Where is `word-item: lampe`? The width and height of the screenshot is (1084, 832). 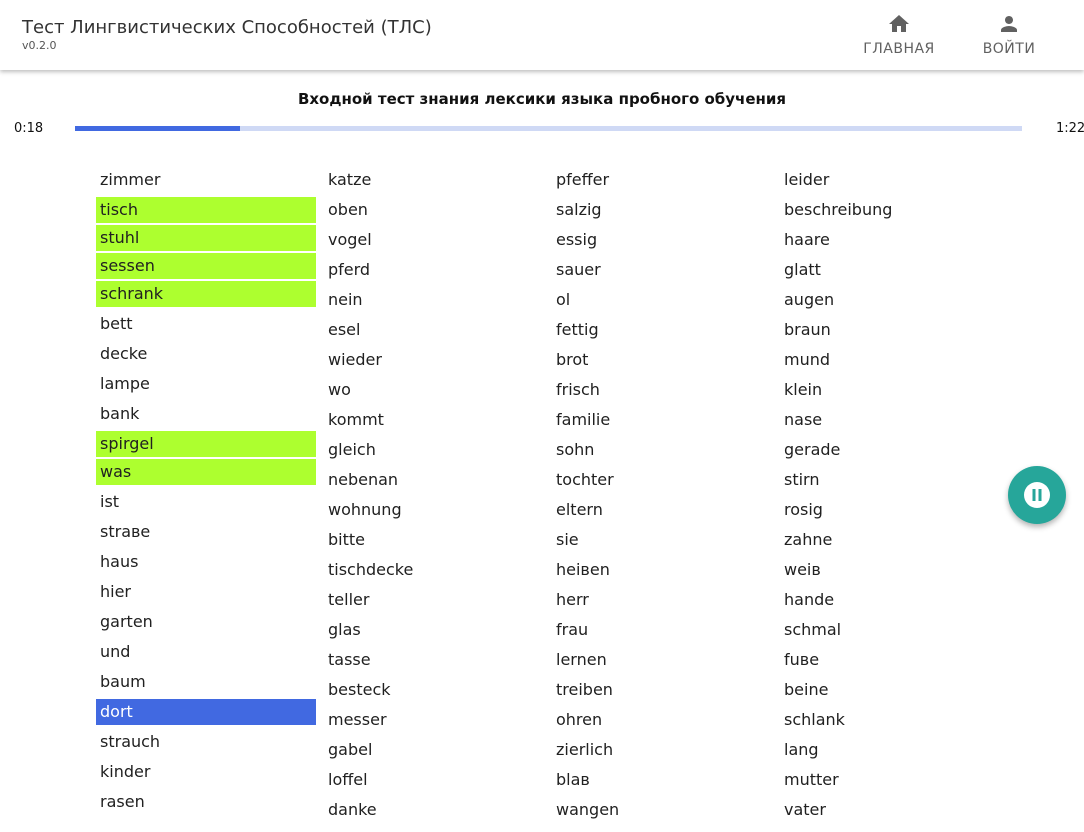
word-item: lampe is located at coordinates (206, 384).